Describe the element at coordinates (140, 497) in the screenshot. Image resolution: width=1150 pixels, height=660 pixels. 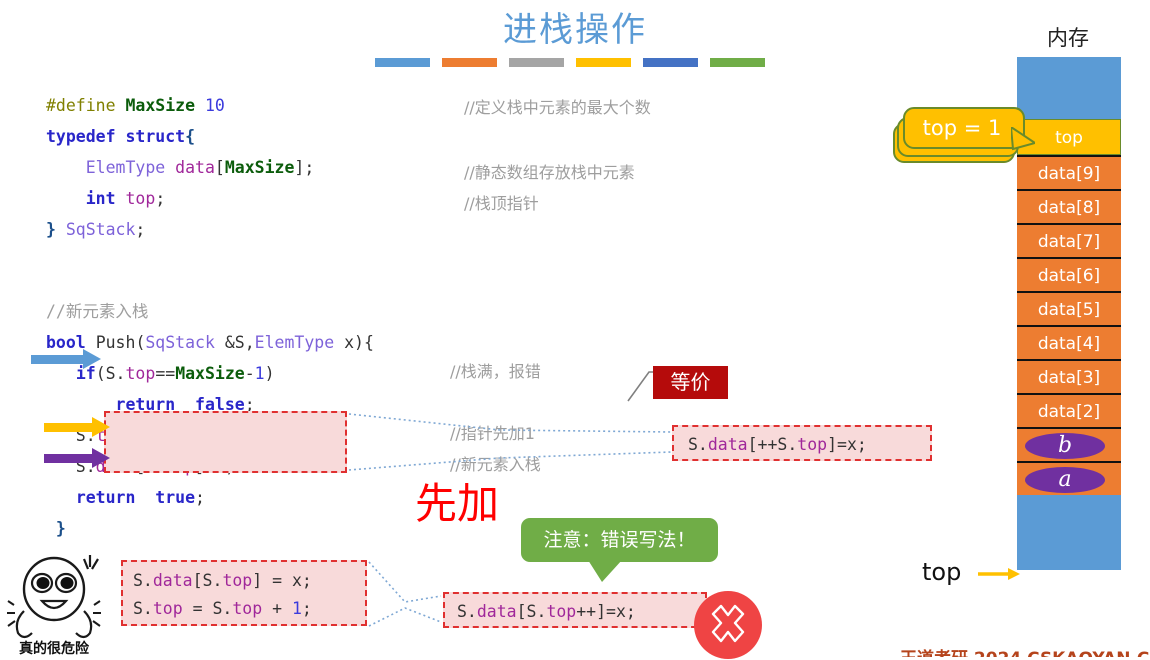
I see `code-line: return true;` at that location.